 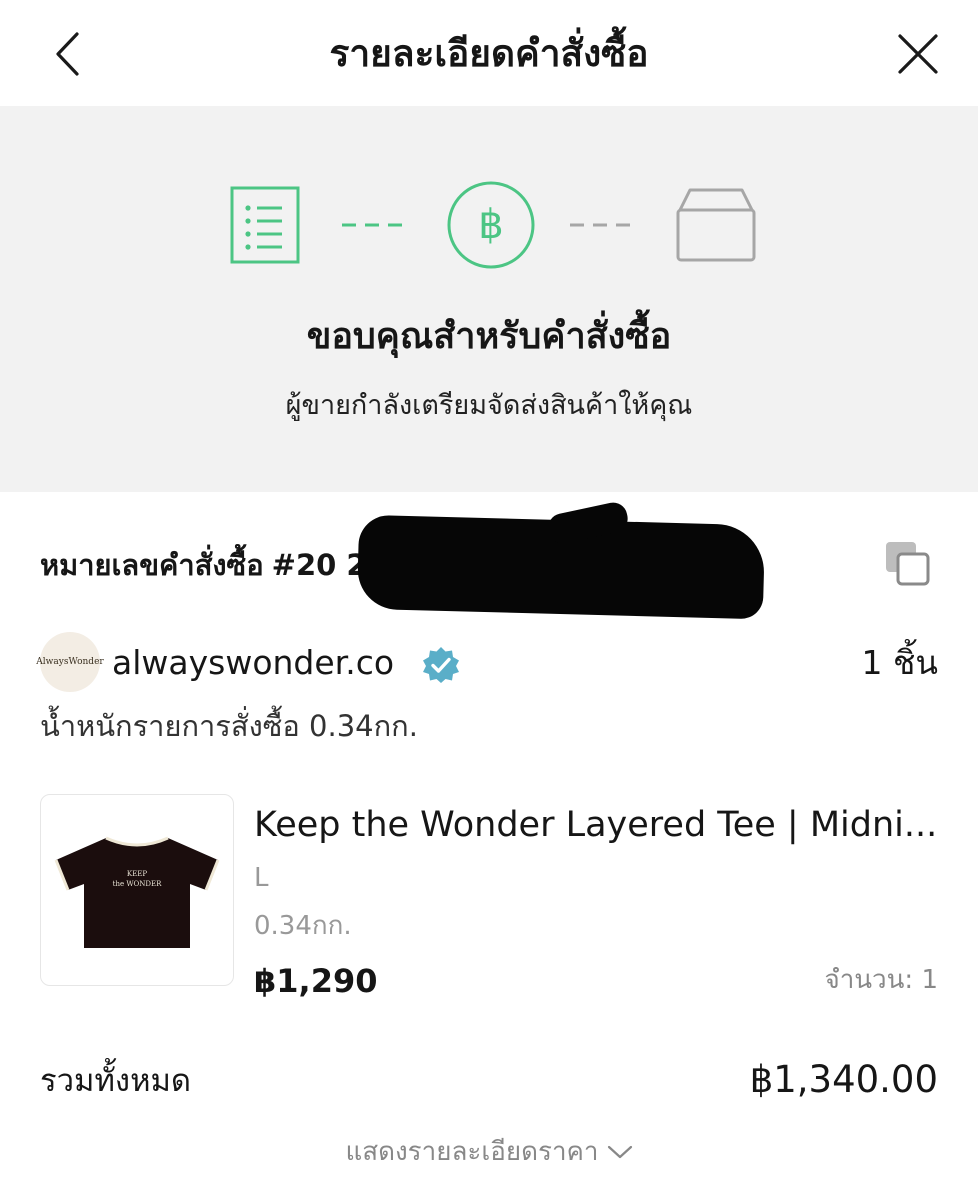 I want to click on total-value: ฿1,340.00, so click(x=843, y=1079).